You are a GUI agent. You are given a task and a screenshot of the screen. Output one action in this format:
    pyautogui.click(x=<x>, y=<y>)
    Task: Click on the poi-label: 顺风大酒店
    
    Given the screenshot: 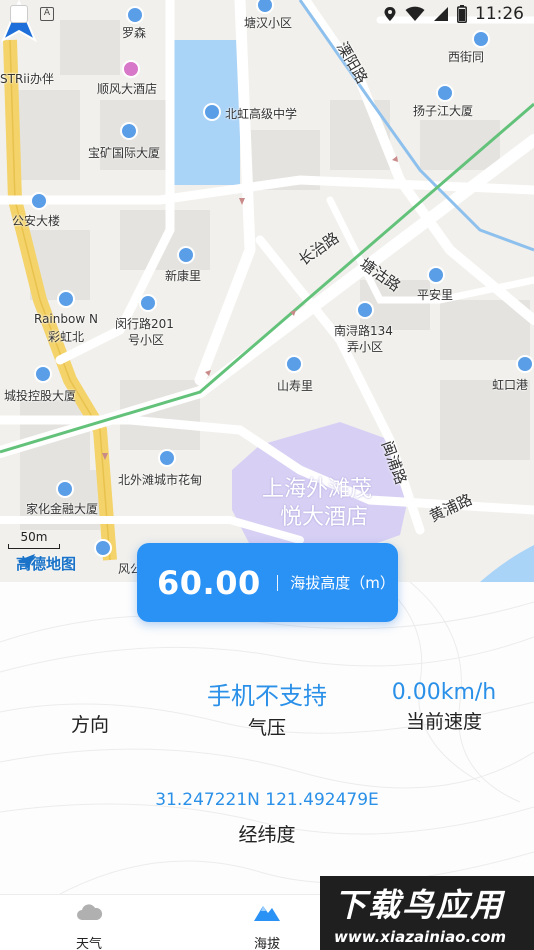 What is the action you would take?
    pyautogui.click(x=127, y=88)
    